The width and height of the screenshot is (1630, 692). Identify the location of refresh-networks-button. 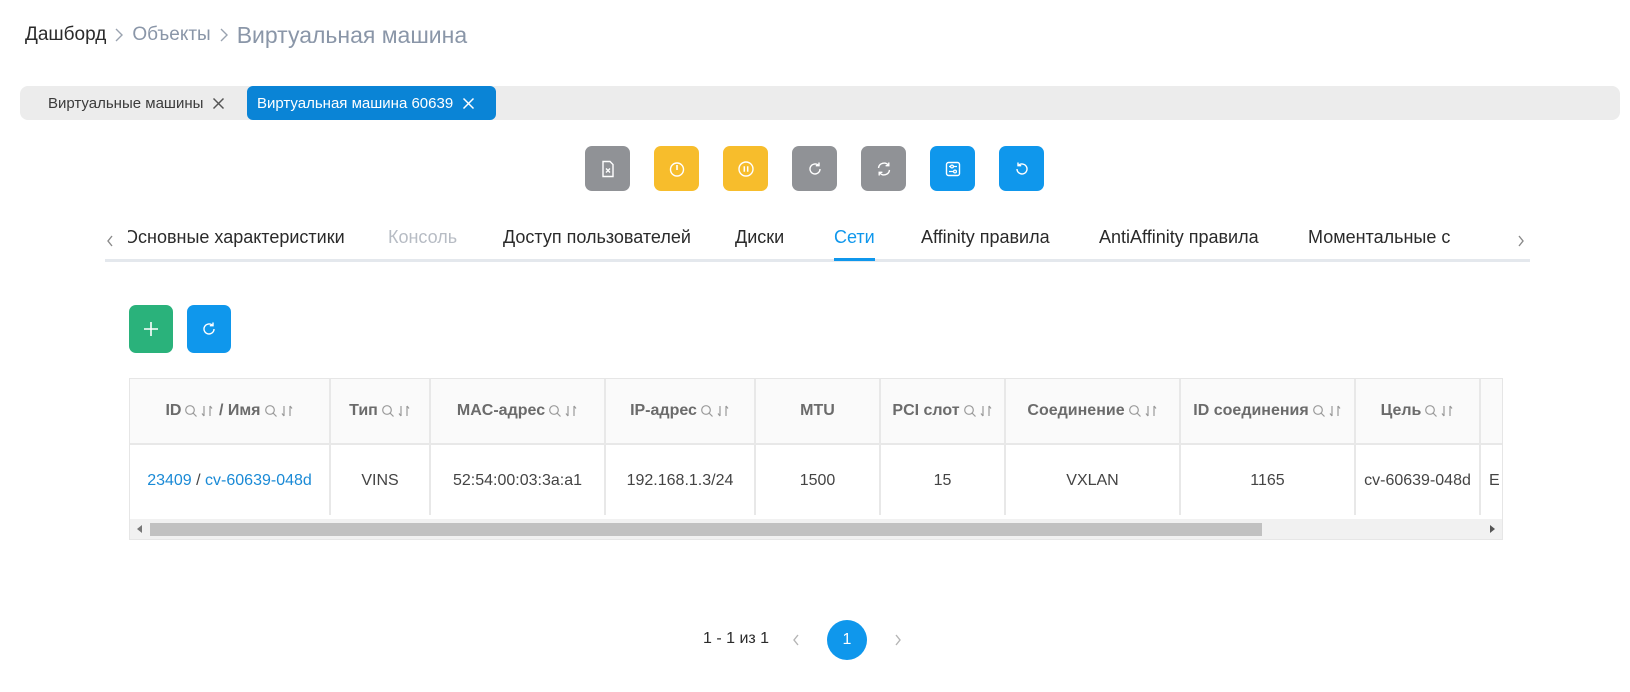
(209, 329).